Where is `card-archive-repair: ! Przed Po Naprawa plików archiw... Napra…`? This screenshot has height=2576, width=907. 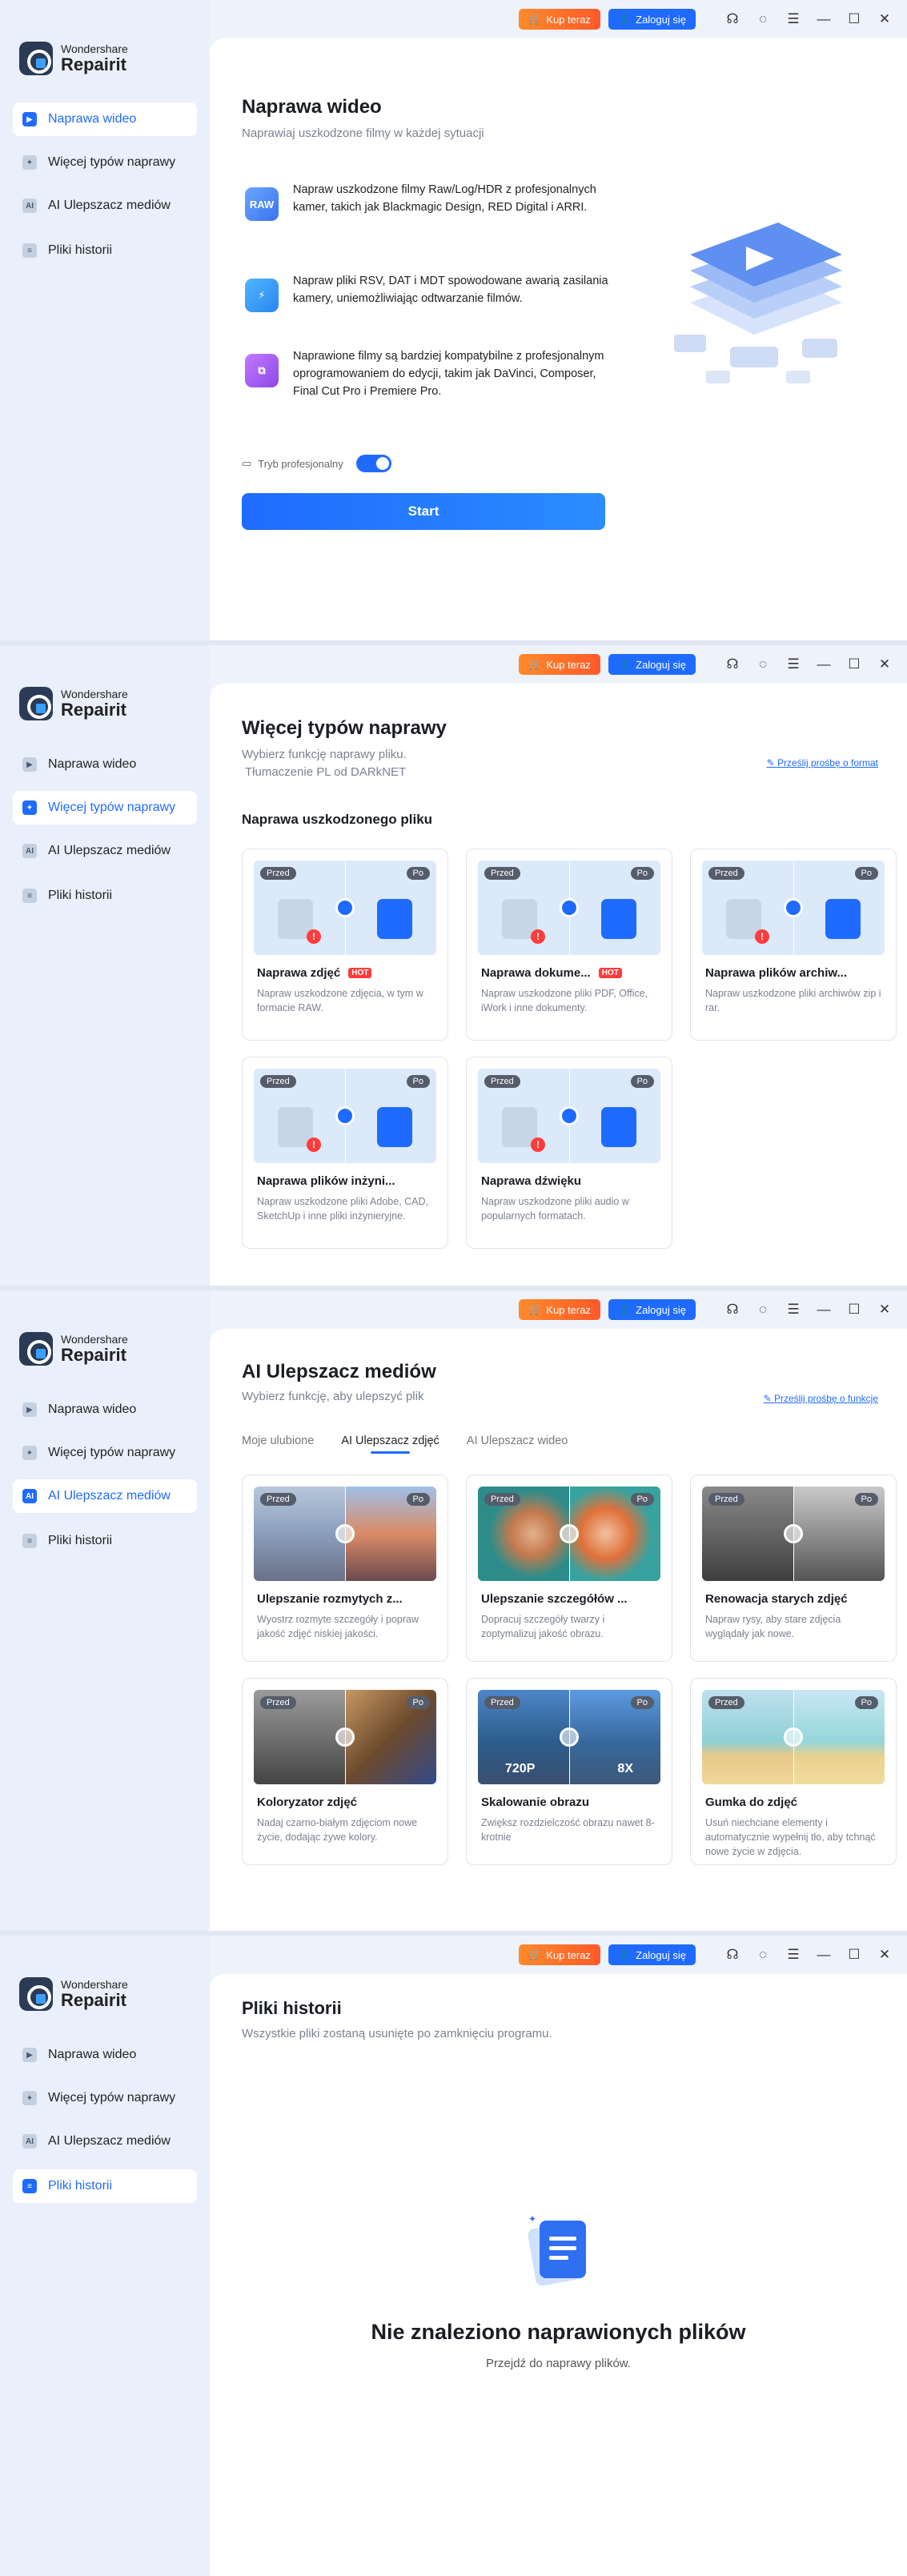 card-archive-repair: ! Przed Po Naprawa plików archiw... Napra… is located at coordinates (793, 945).